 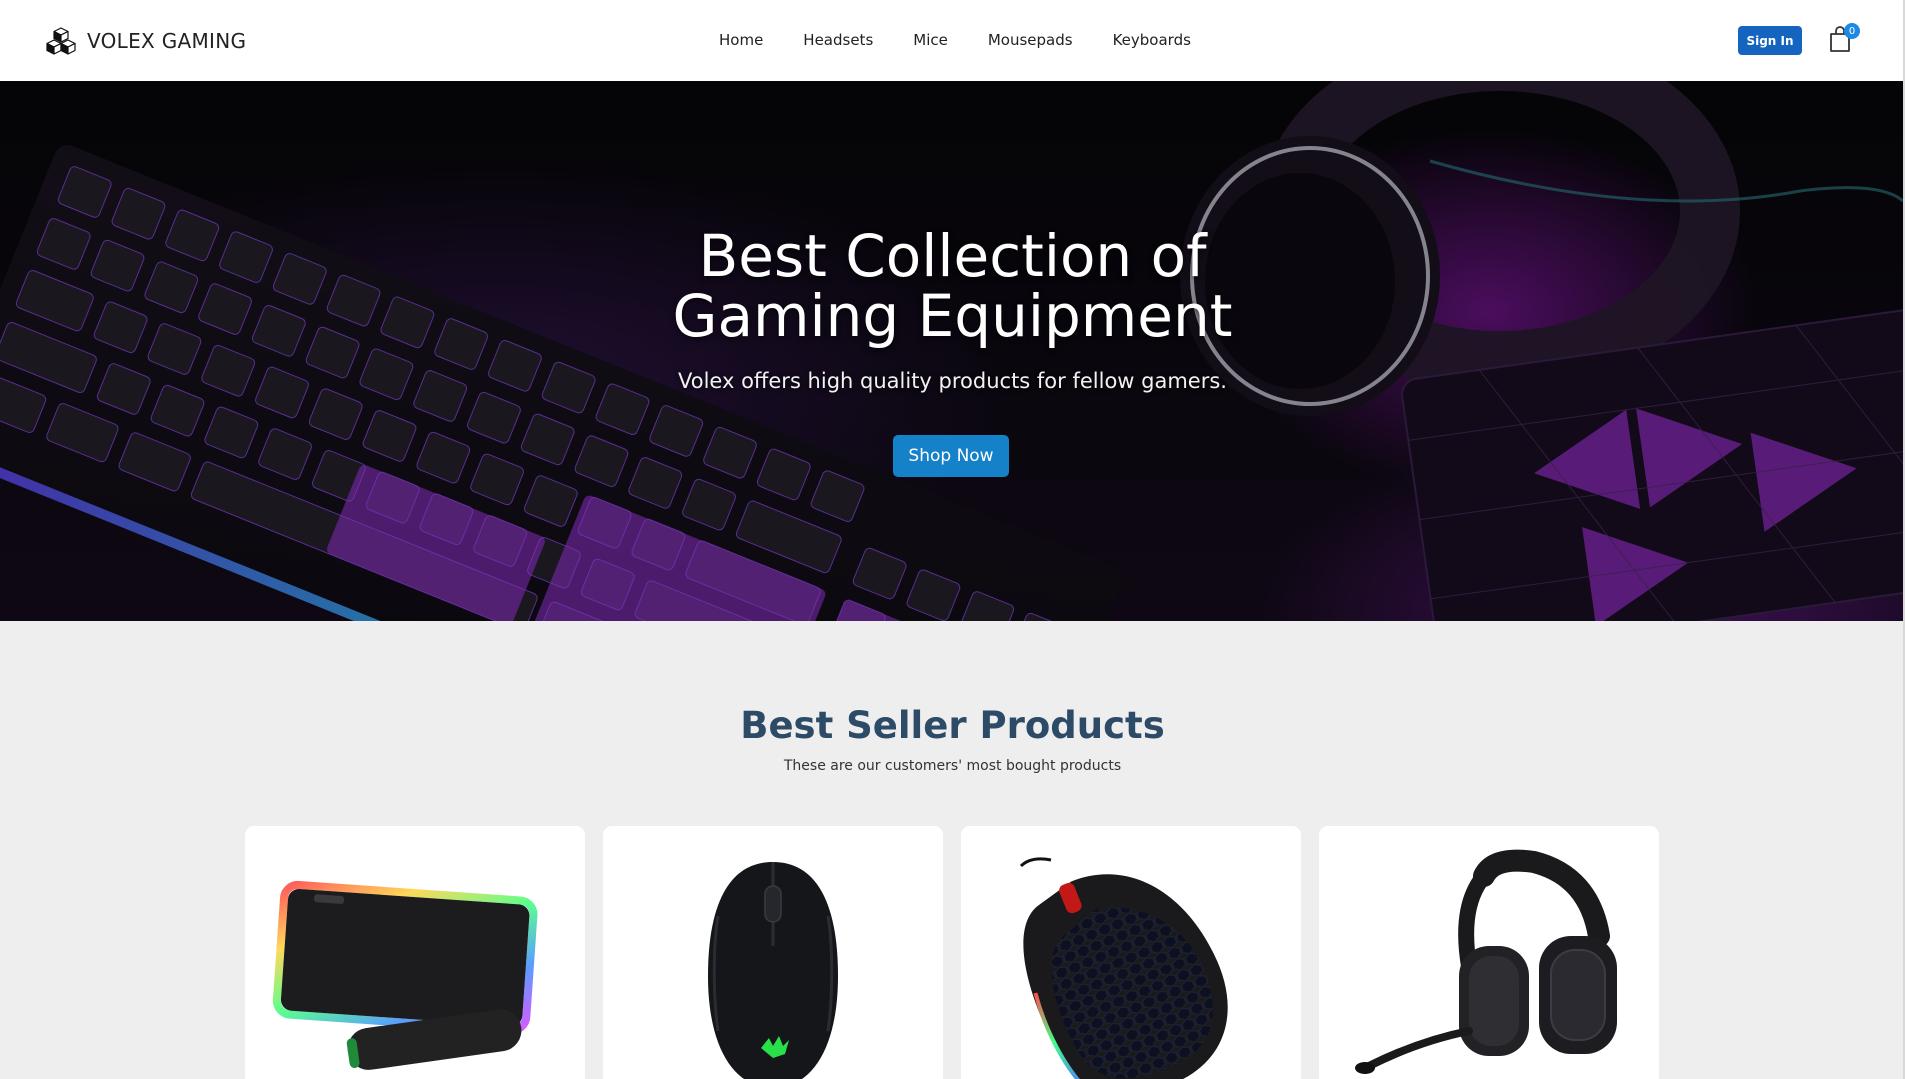 I want to click on best-sellers-title: Best Seller Products, so click(x=952, y=725).